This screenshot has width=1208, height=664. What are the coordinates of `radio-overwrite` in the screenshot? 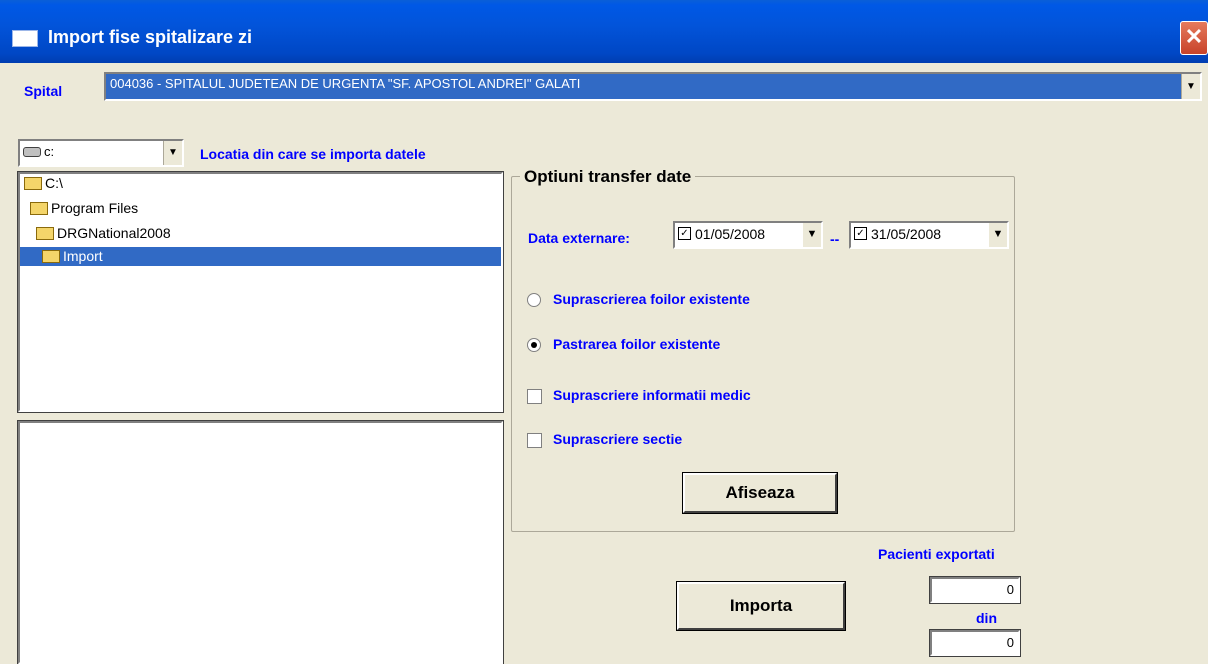 It's located at (534, 300).